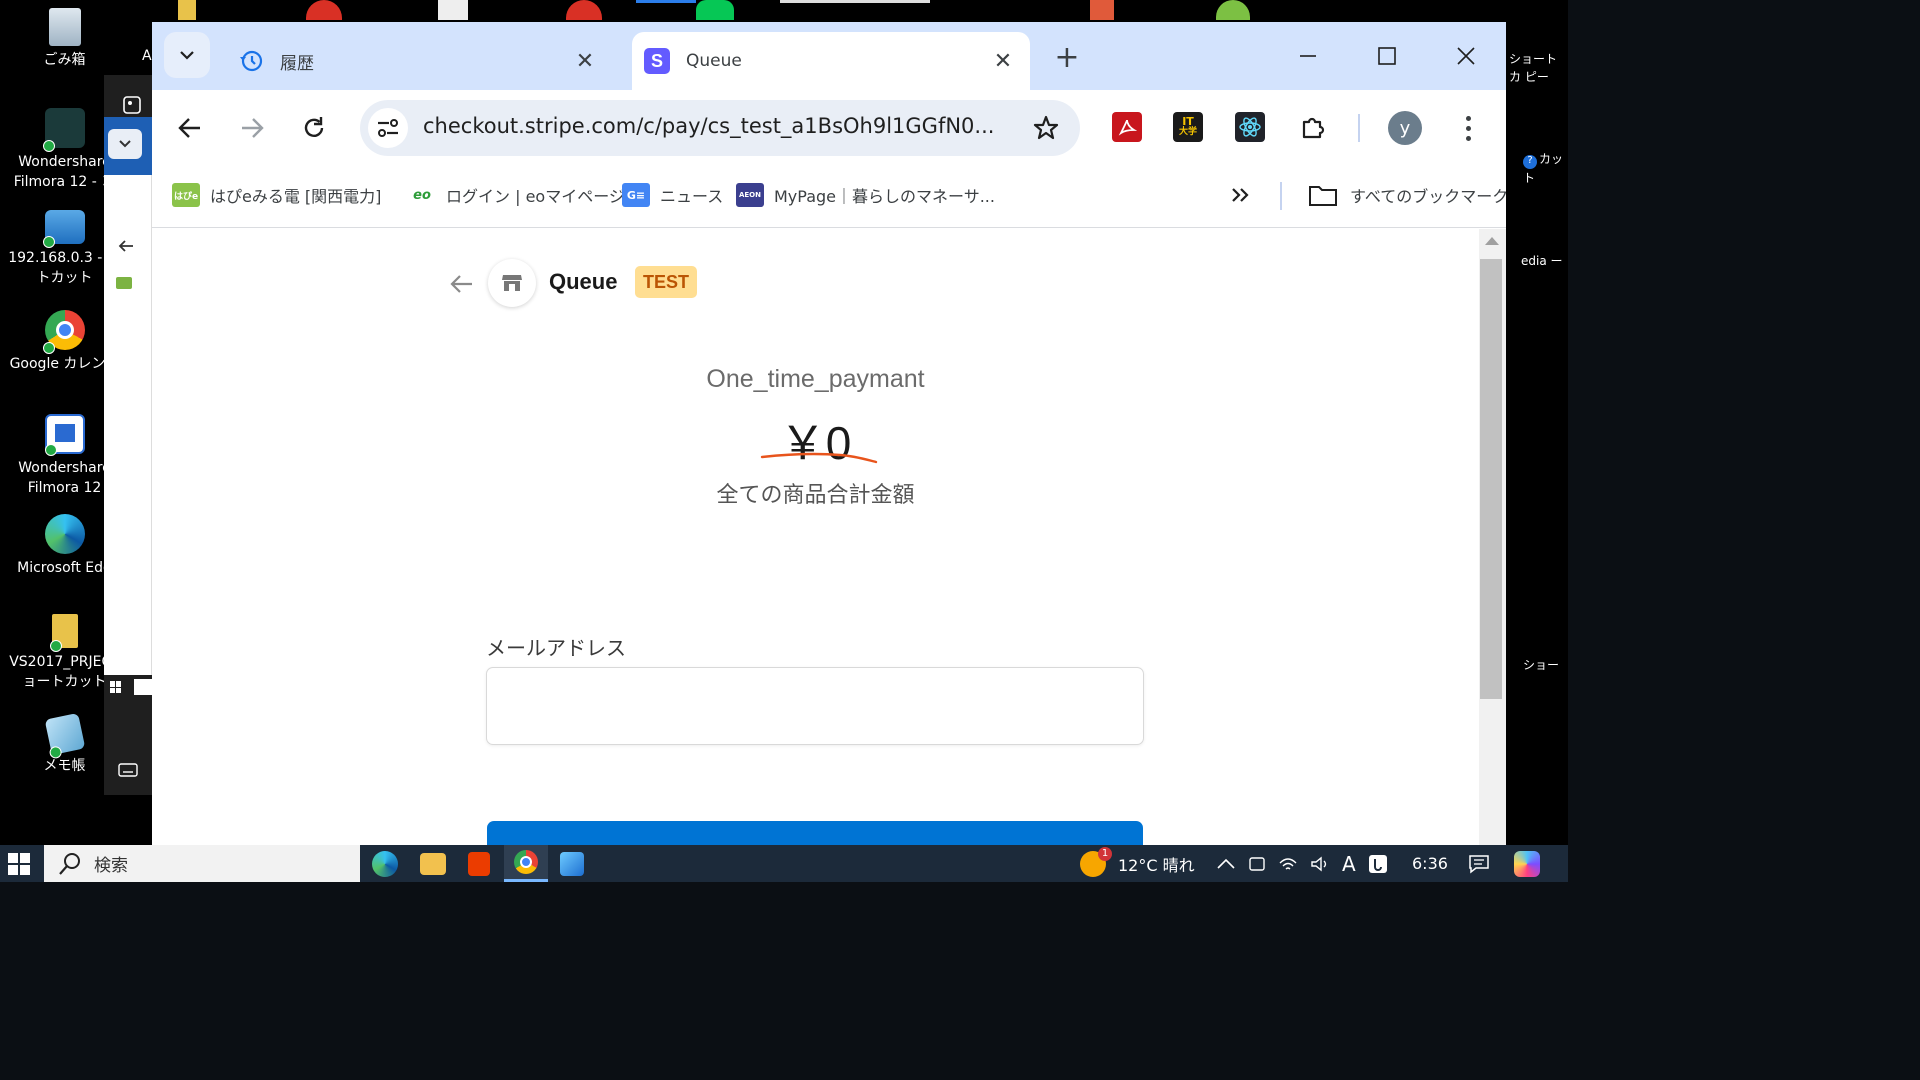  I want to click on all-bookmarks-folder: すべてのブックマーク, so click(1407, 195).